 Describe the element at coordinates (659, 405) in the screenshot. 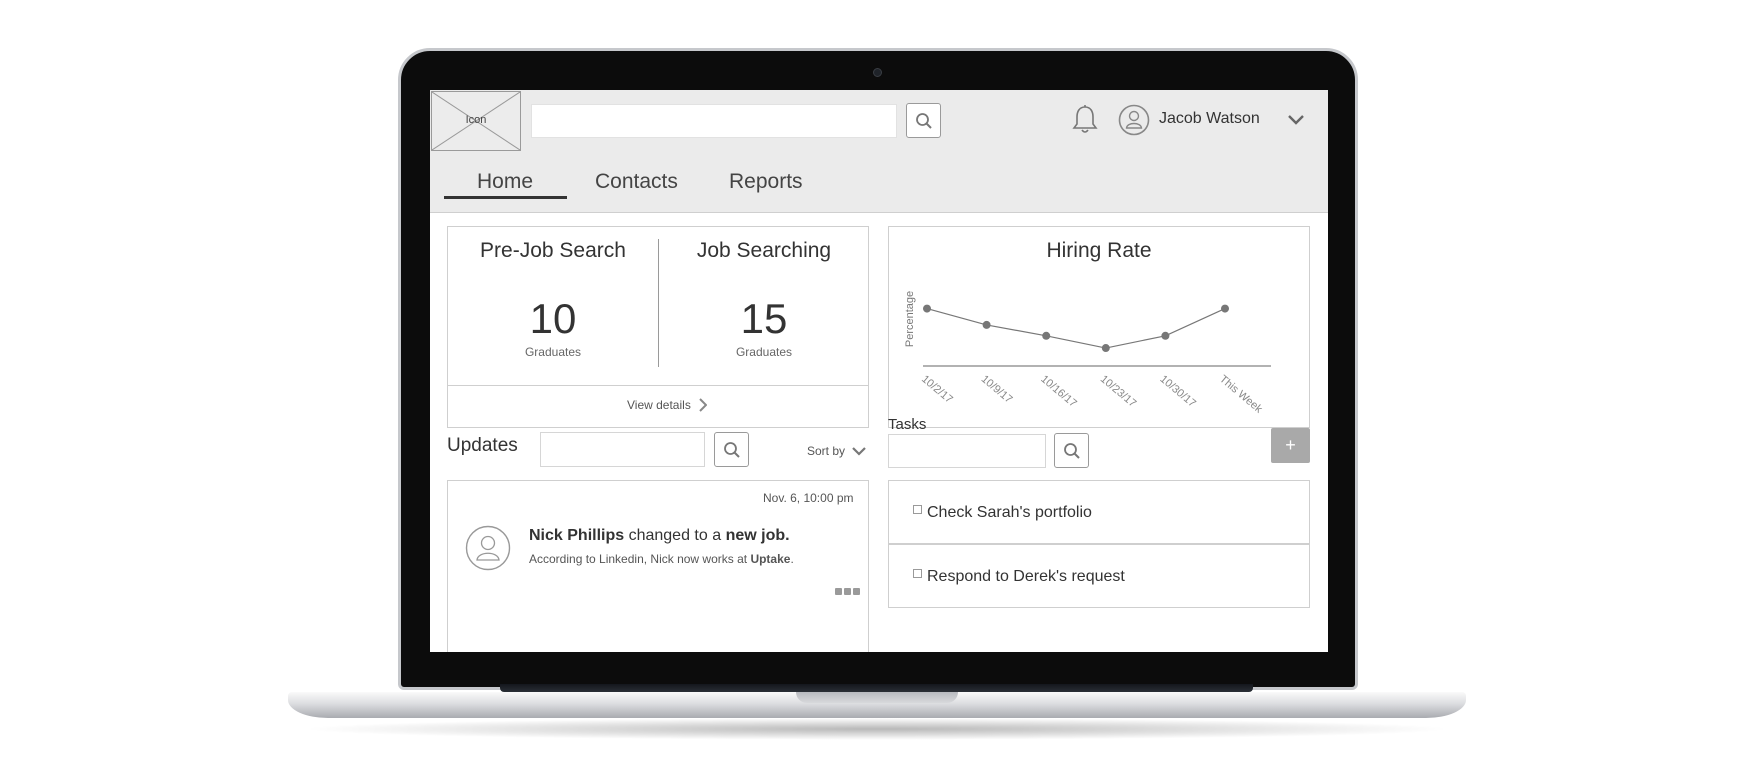

I see `view-details-label: View details` at that location.